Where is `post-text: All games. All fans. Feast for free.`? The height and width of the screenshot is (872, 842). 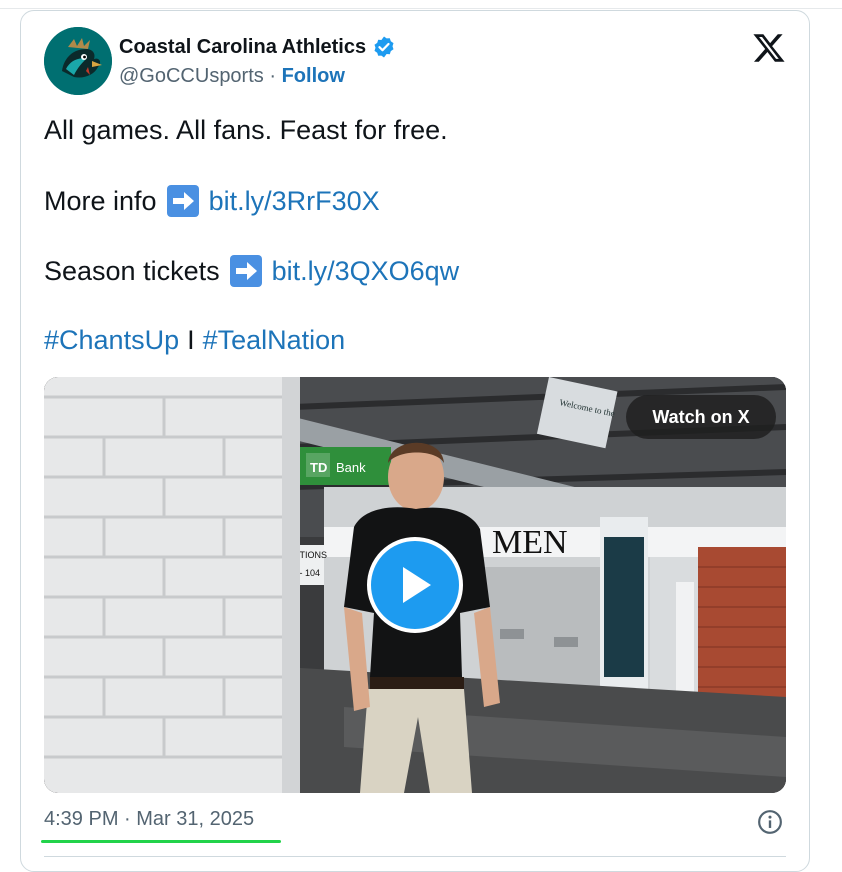 post-text: All games. All fans. Feast for free. is located at coordinates (246, 130).